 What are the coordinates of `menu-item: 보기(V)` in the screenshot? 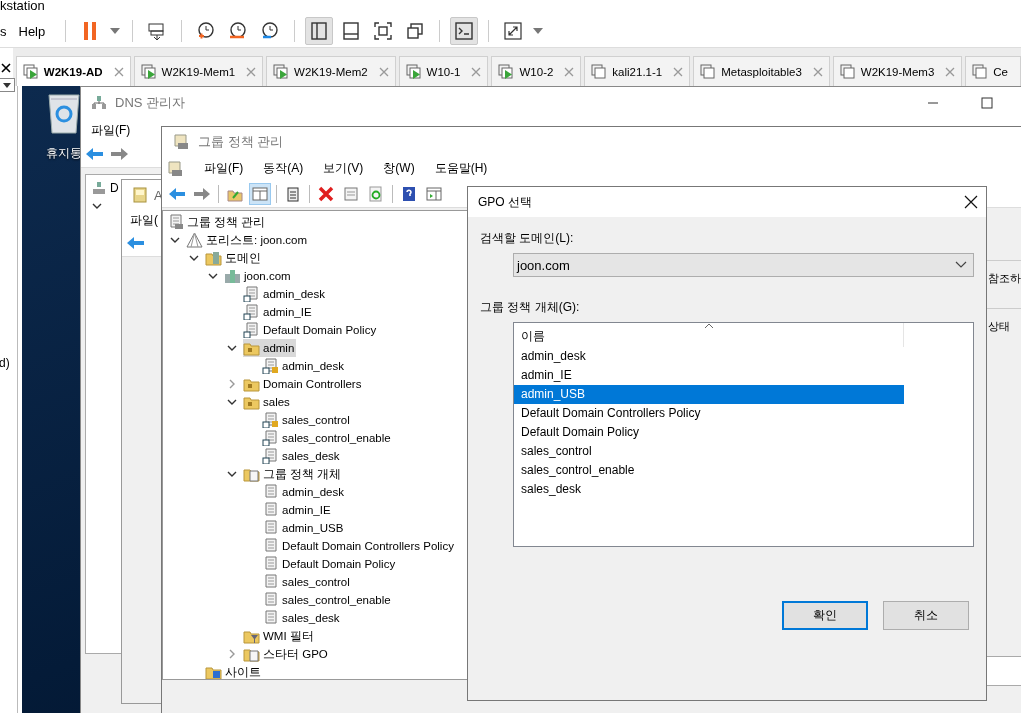 It's located at (343, 168).